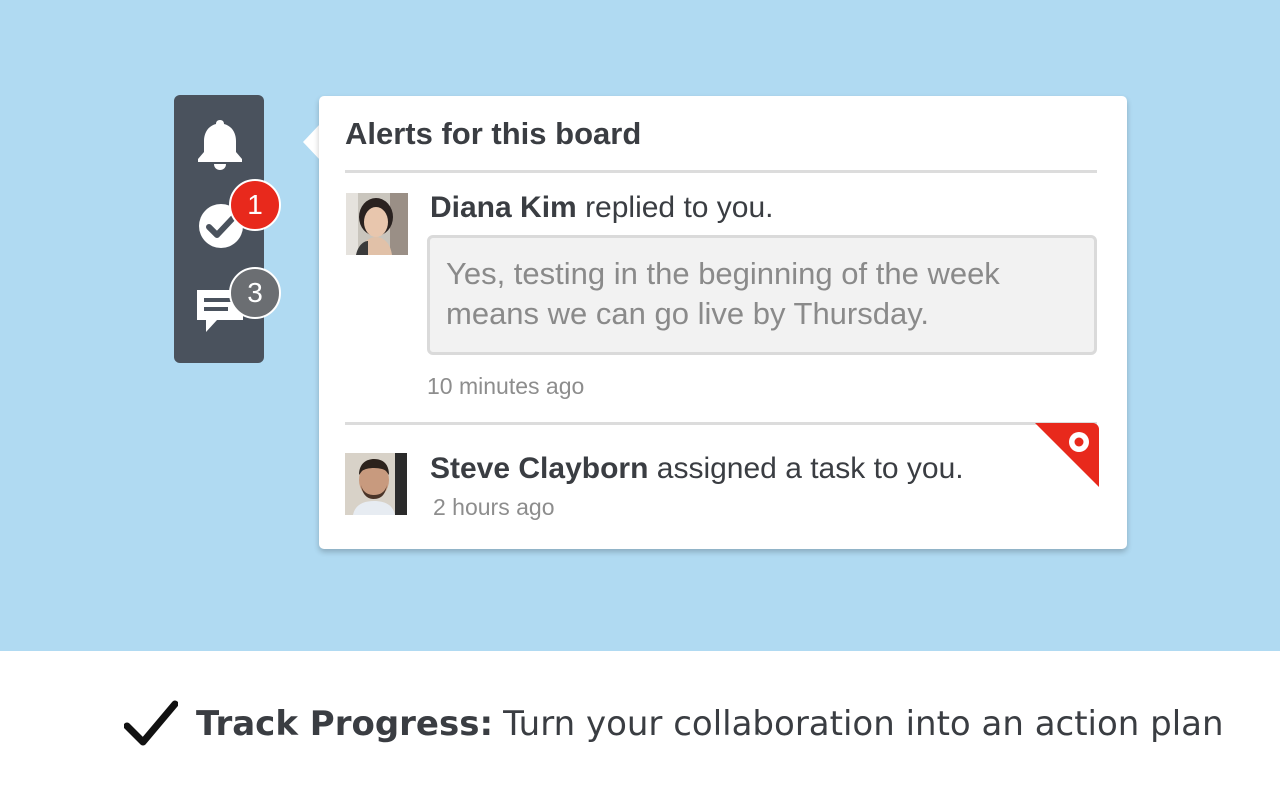 This screenshot has width=1280, height=800. I want to click on alert-text: Diana Kim replied to you., so click(602, 208).